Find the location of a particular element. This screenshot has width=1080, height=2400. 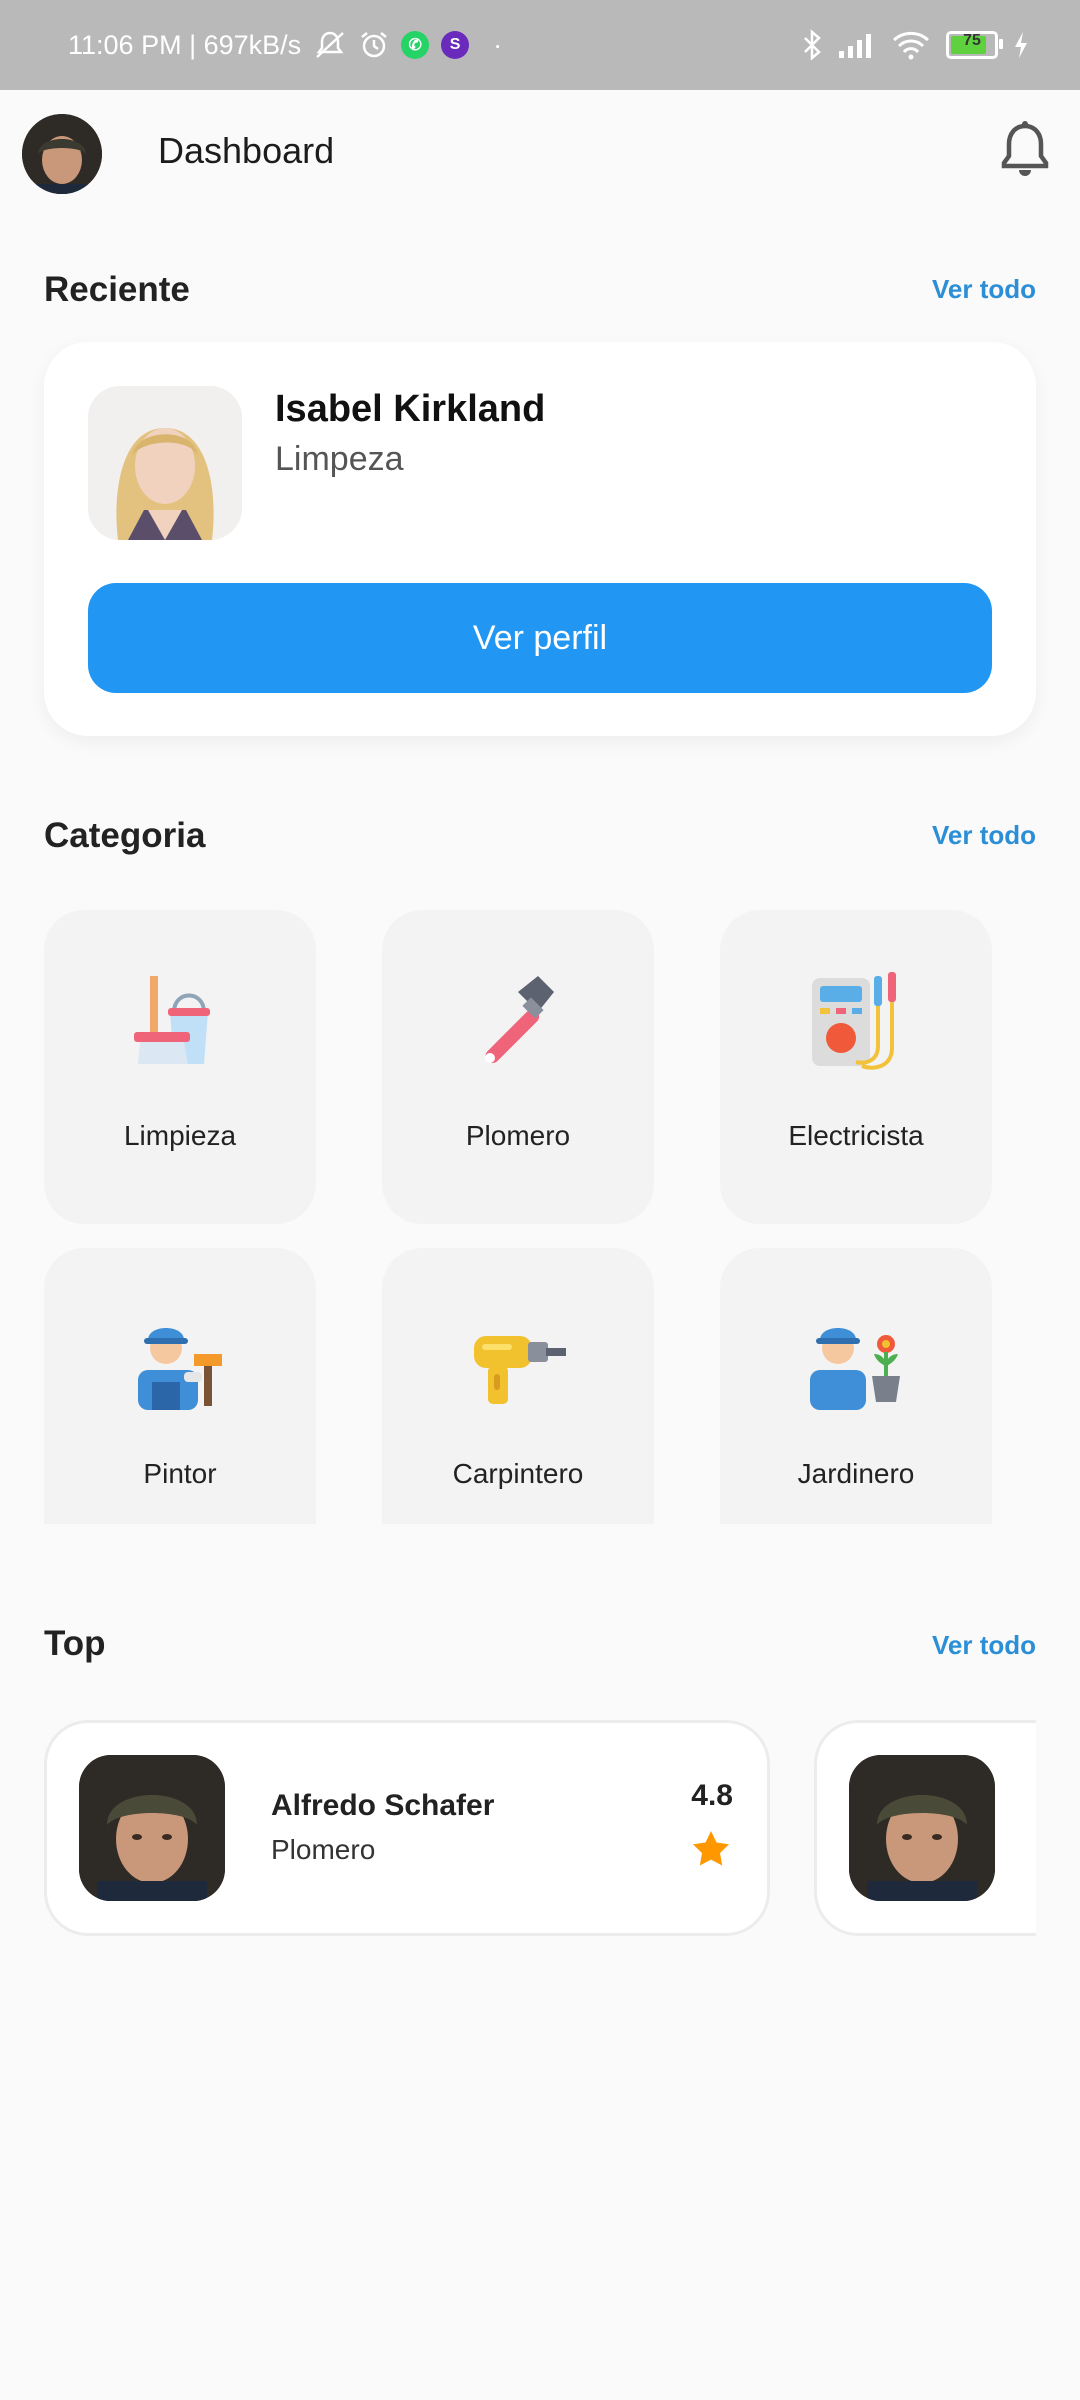

top-person-rating: 4.8 is located at coordinates (712, 1795).